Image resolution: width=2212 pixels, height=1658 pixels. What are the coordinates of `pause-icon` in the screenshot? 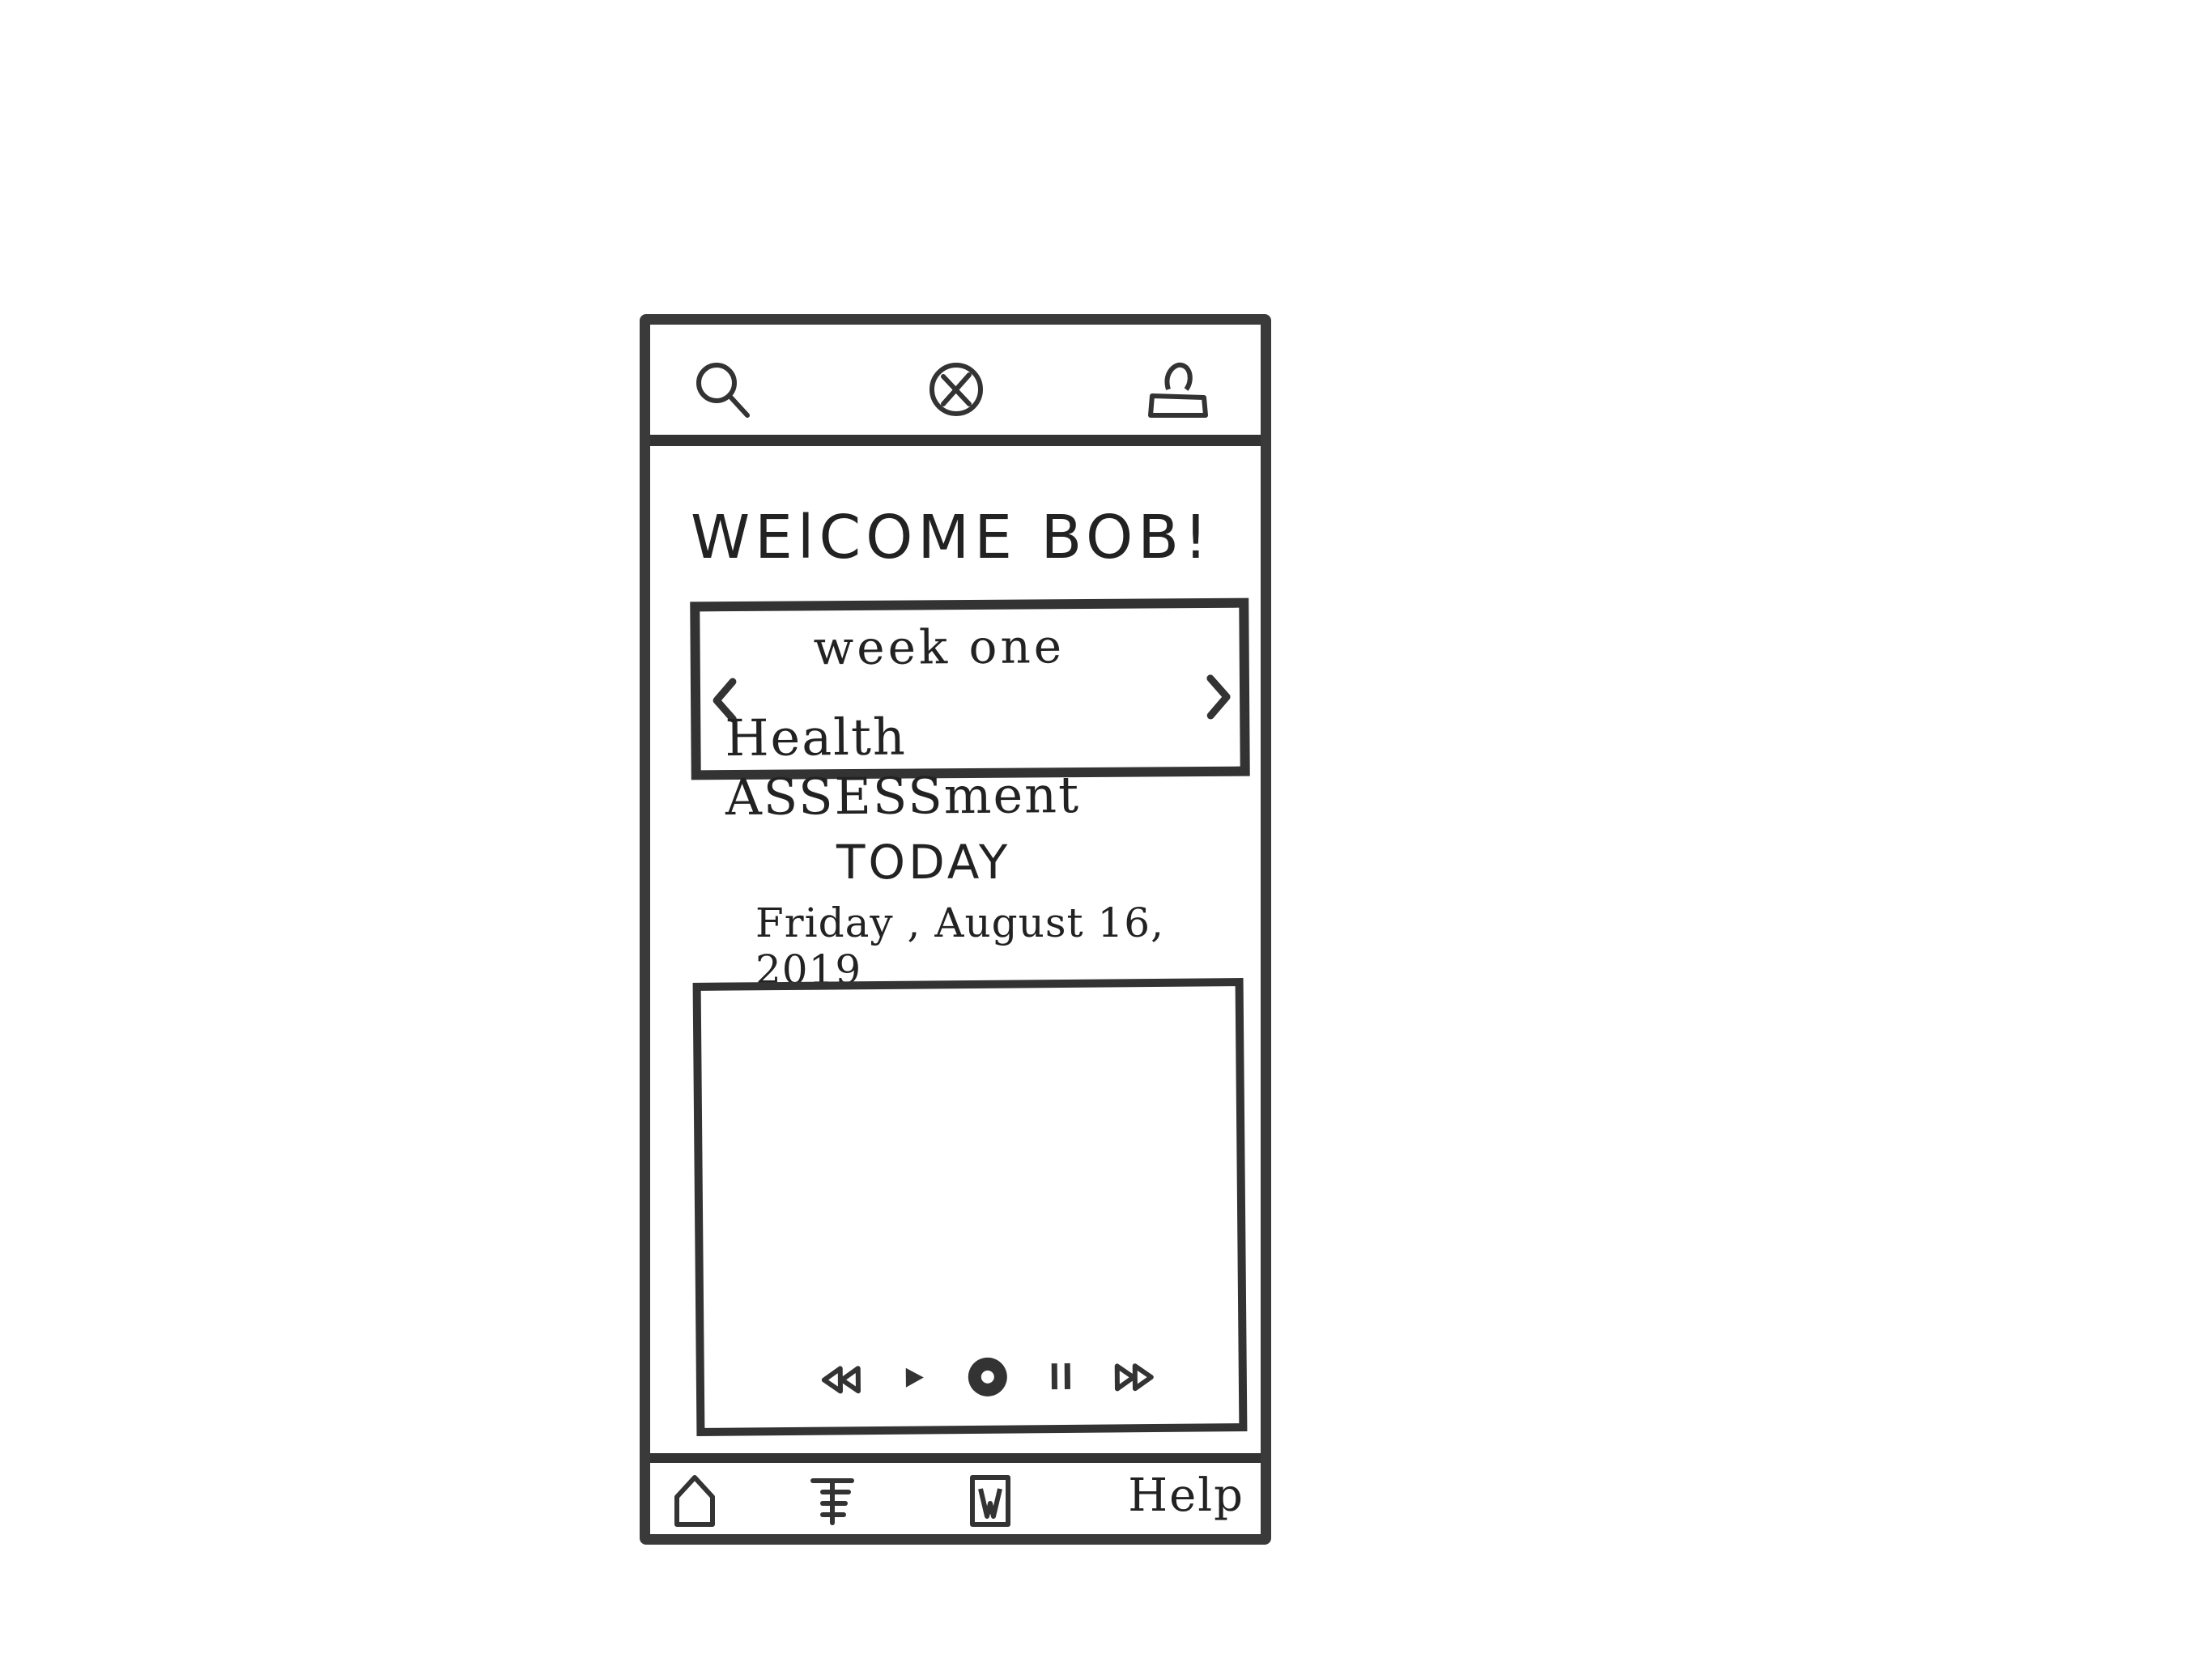 It's located at (1062, 1376).